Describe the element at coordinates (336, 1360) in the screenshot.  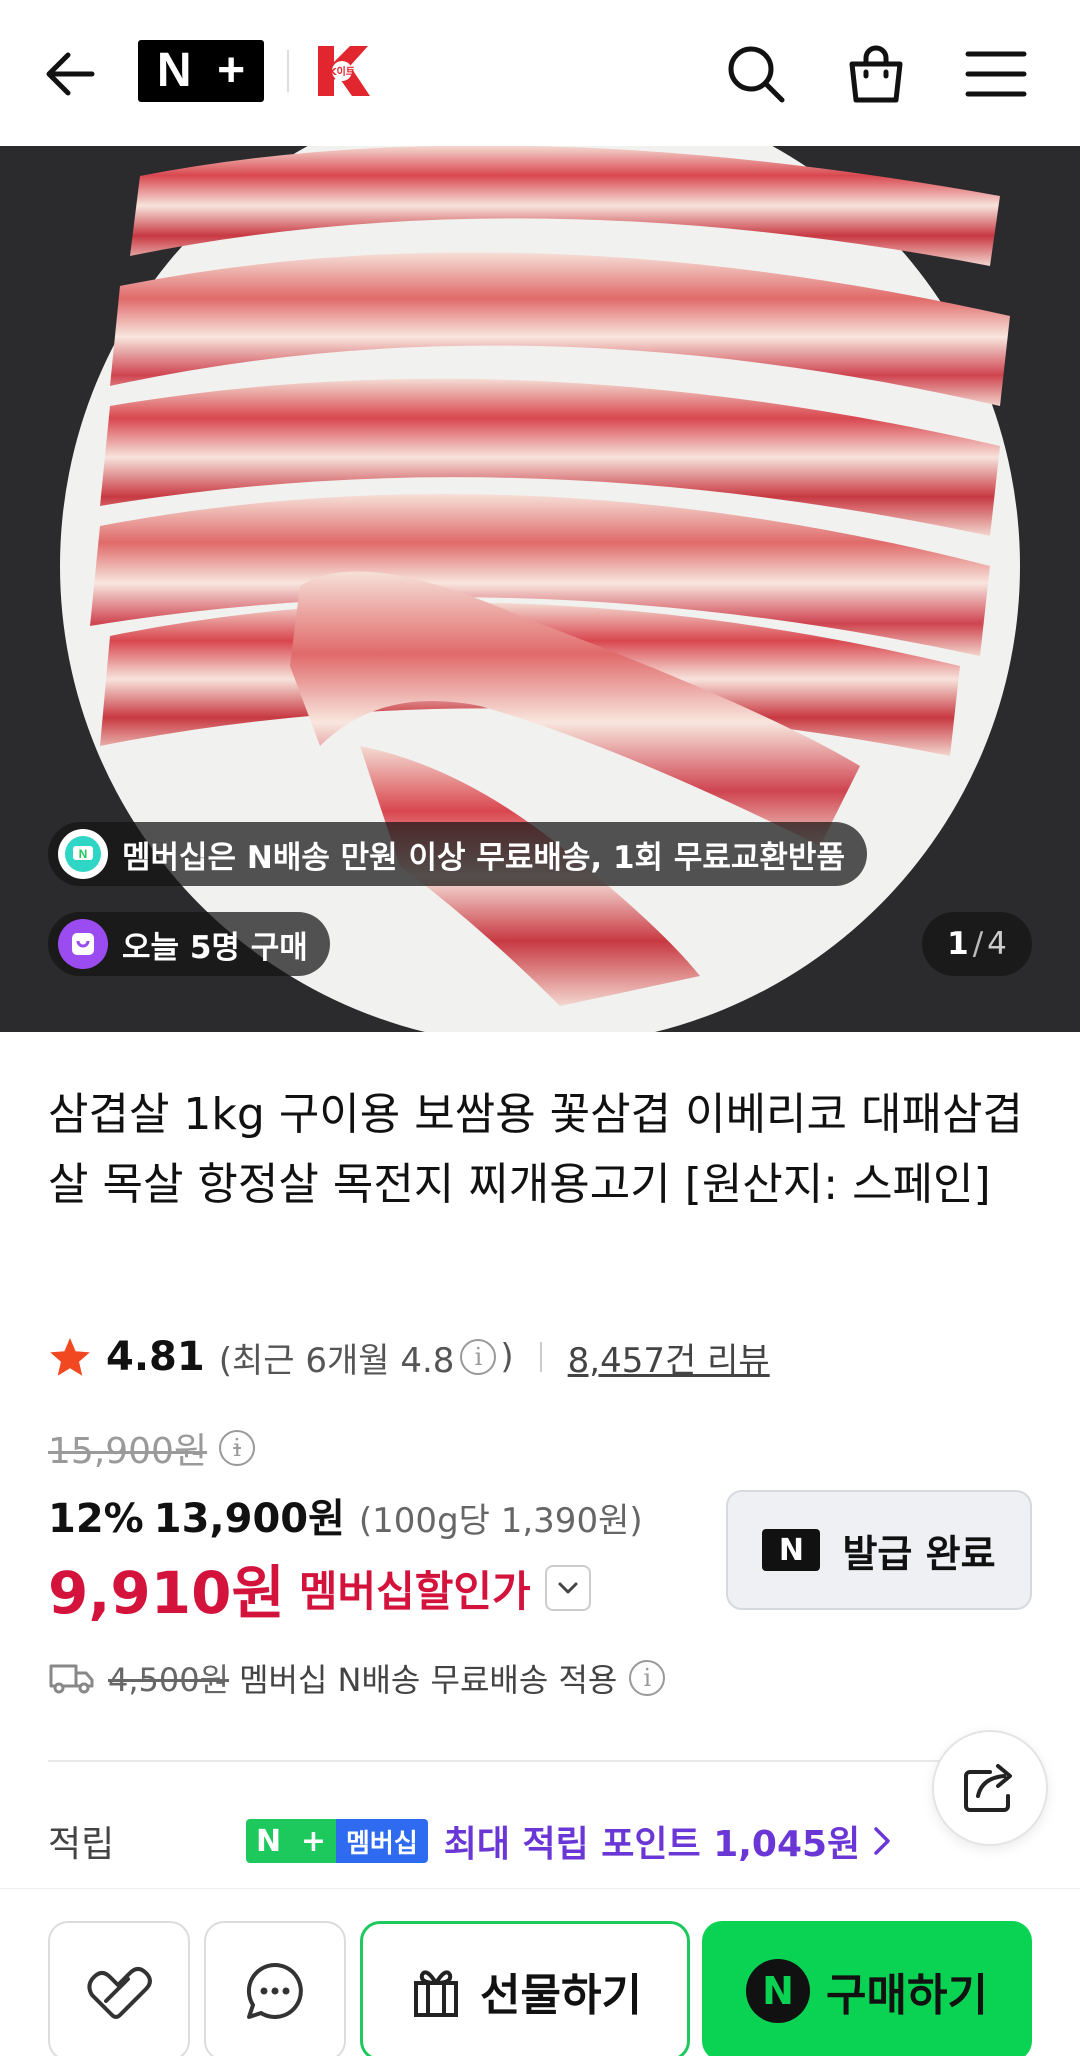
I see `rating-recent: (최근 6개월 4.8` at that location.